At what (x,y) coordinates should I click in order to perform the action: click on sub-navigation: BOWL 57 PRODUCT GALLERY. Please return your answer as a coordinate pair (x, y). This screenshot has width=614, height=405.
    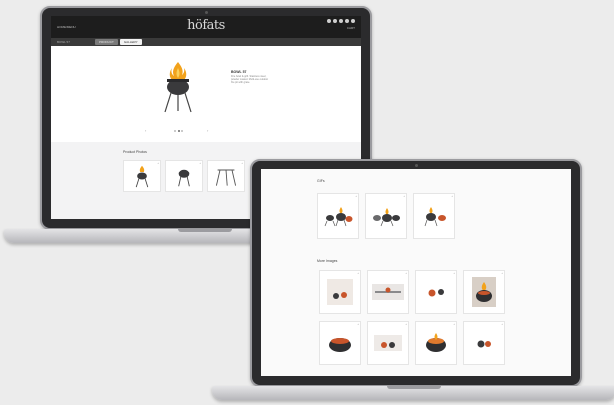
    Looking at the image, I should click on (206, 42).